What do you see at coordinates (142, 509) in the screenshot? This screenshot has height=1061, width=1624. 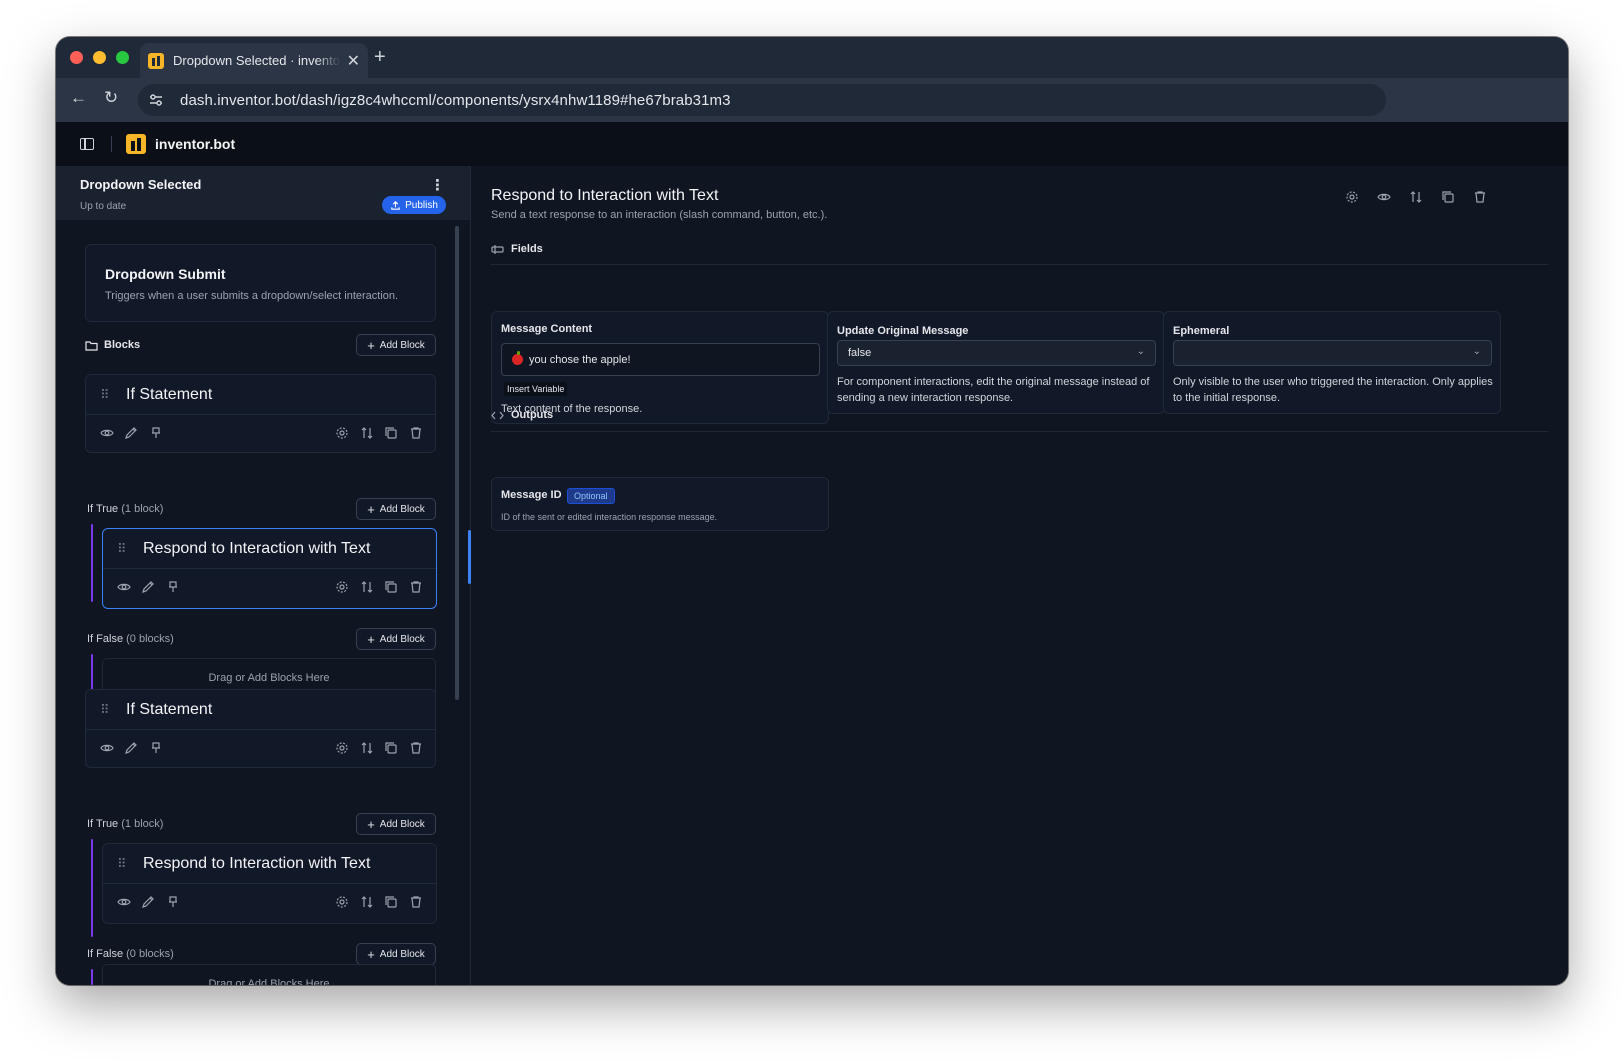 I see `branch-count: (1 block)` at bounding box center [142, 509].